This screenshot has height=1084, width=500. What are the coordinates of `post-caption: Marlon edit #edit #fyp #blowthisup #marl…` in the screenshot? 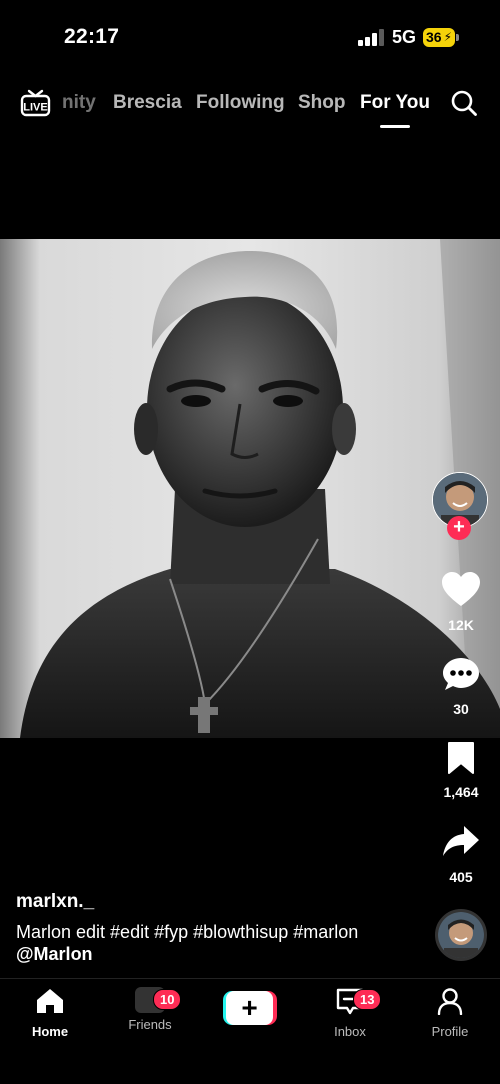 It's located at (216, 943).